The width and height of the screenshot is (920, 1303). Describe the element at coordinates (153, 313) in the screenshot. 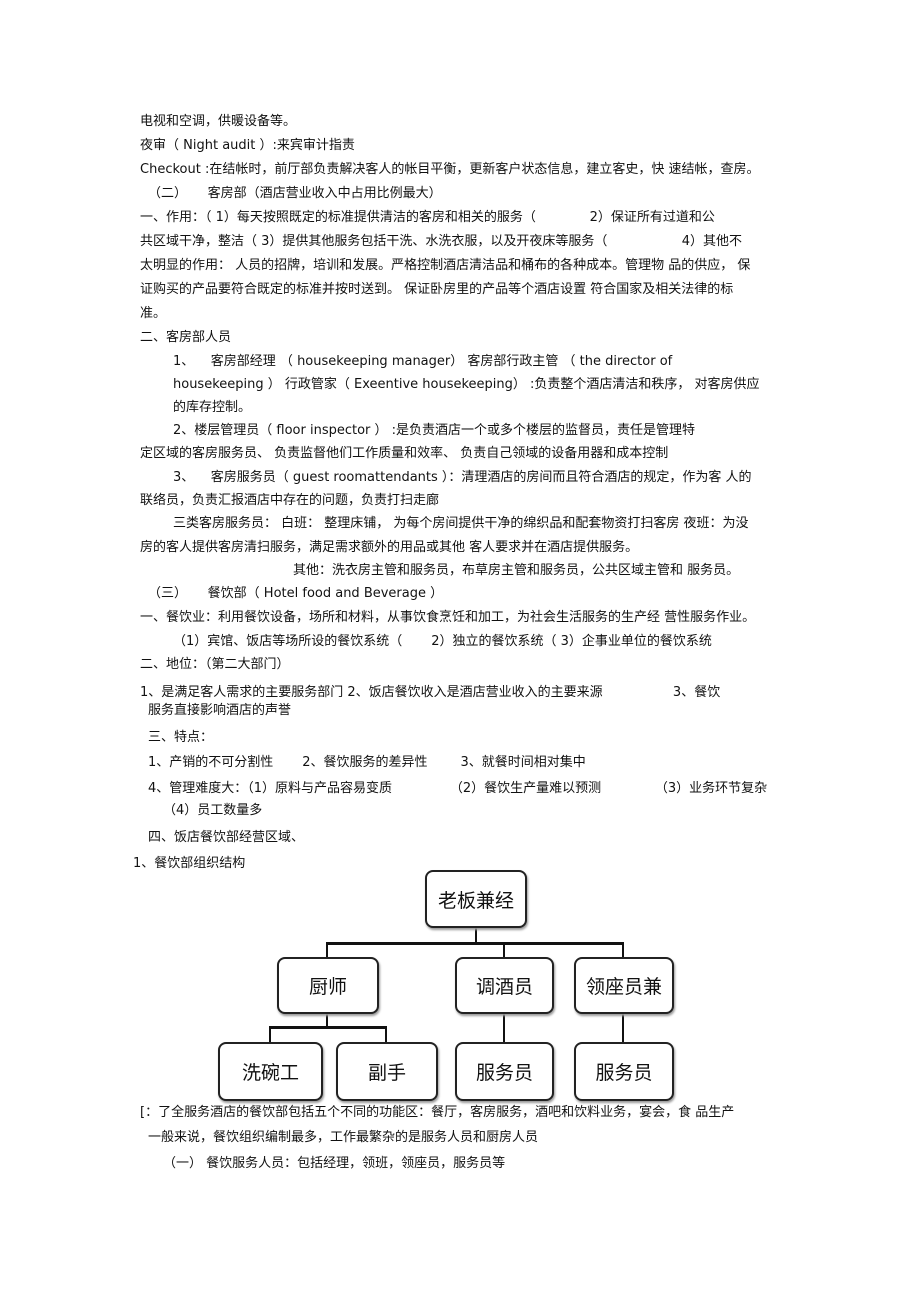

I see `text-line: 准。` at that location.